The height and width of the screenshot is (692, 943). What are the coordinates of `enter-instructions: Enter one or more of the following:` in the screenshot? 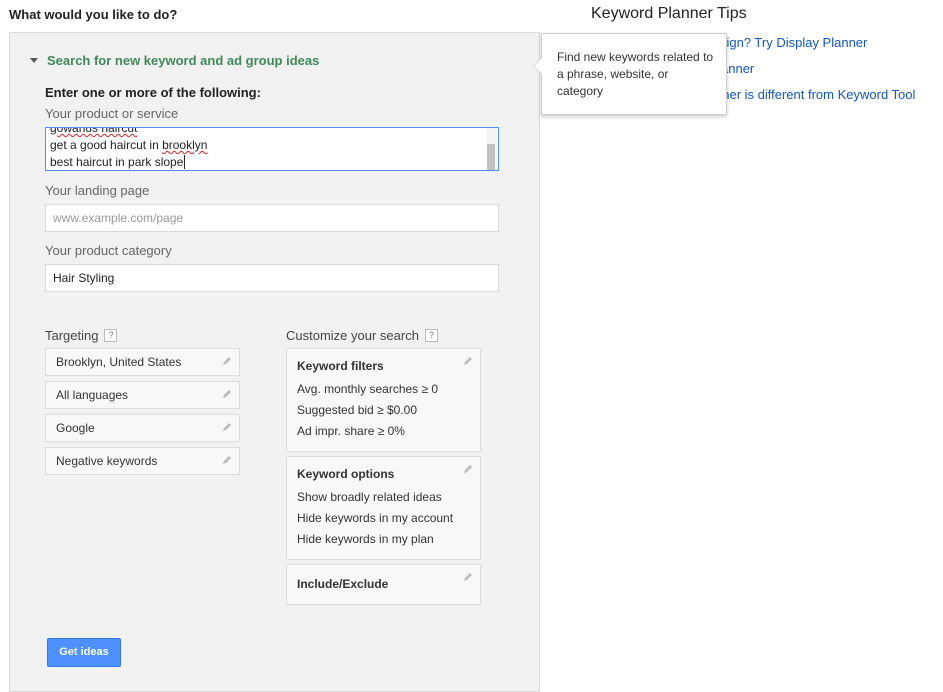 It's located at (153, 92).